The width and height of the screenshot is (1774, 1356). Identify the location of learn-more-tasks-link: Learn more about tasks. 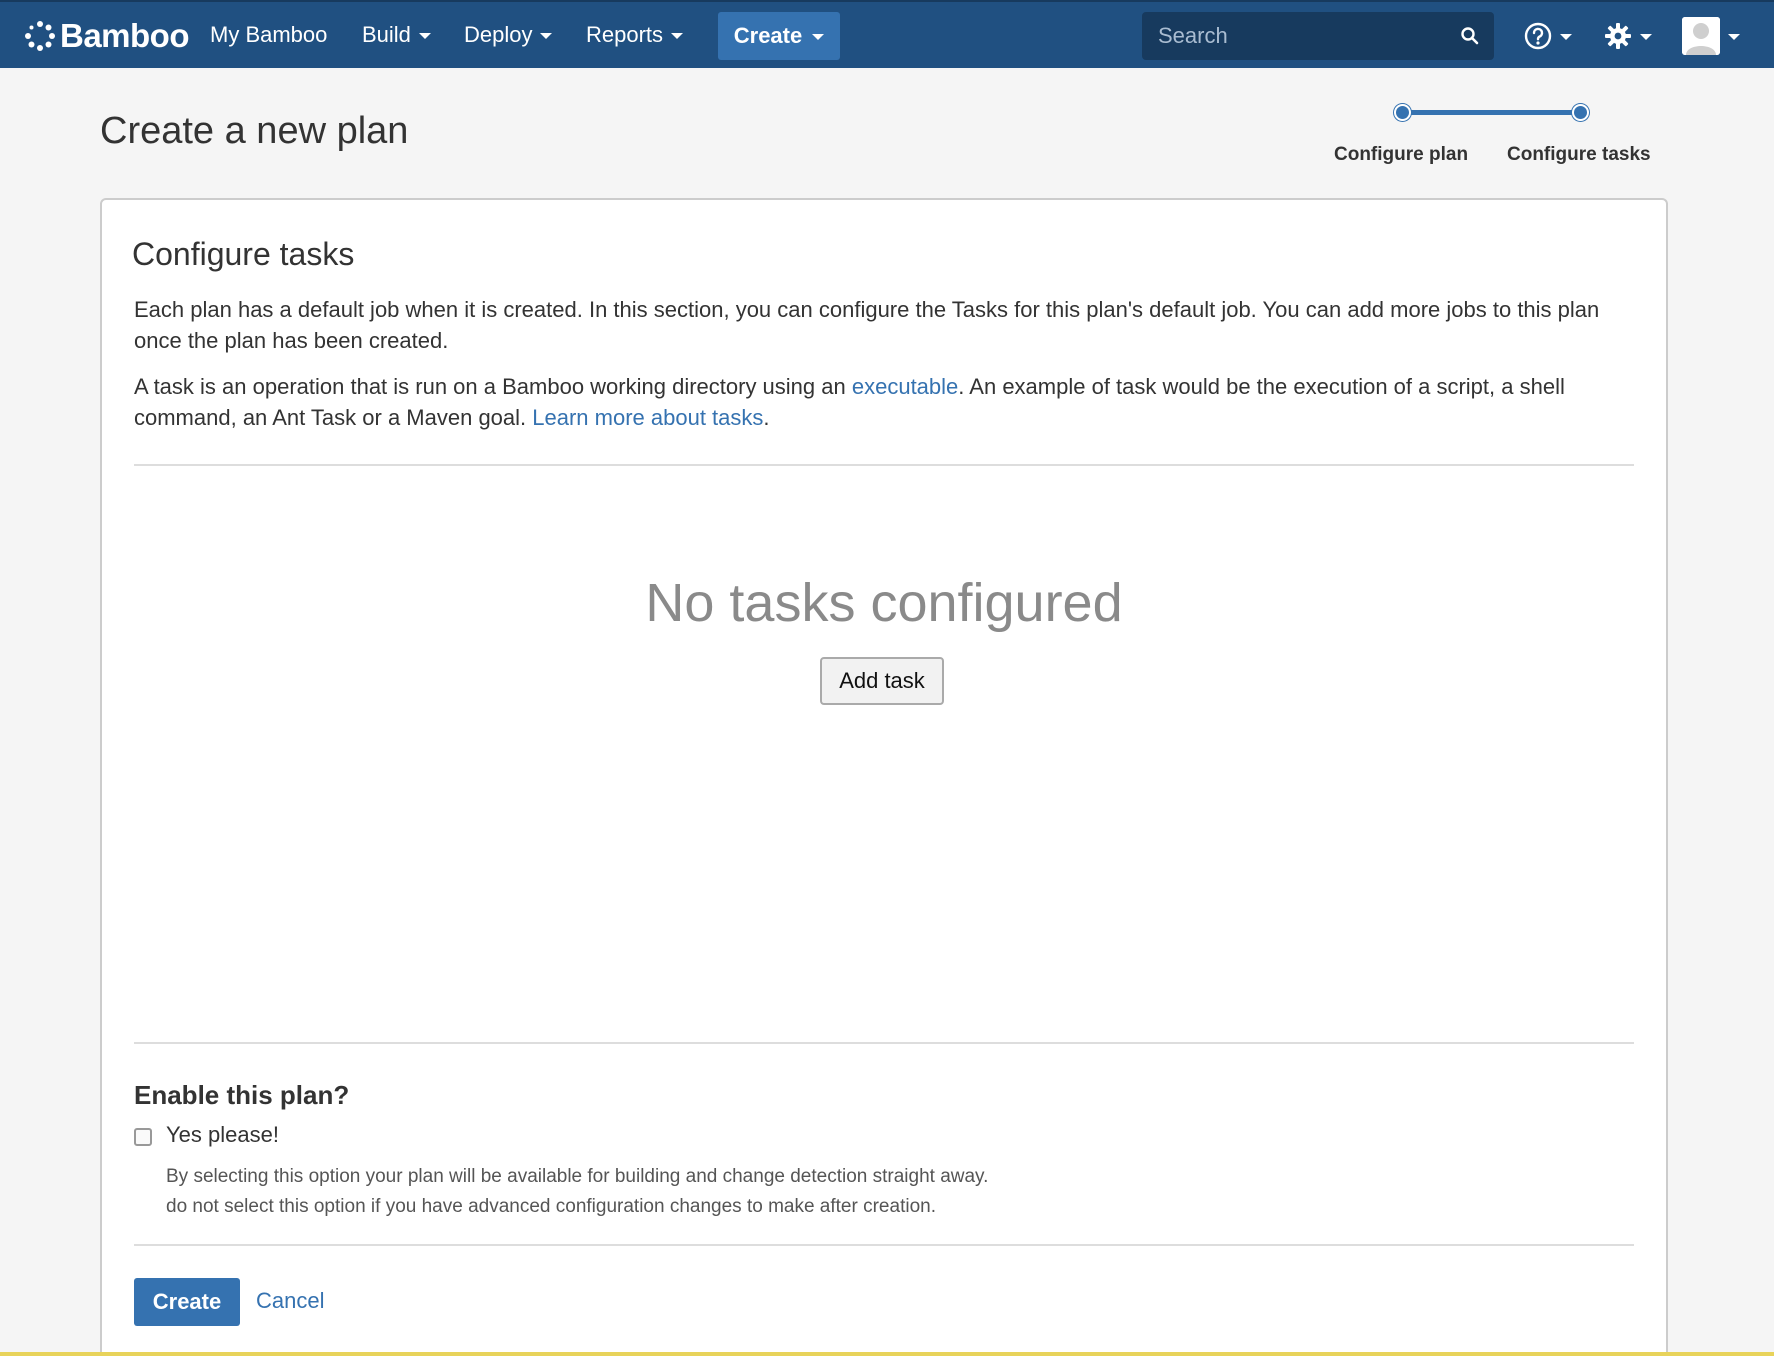
(647, 417).